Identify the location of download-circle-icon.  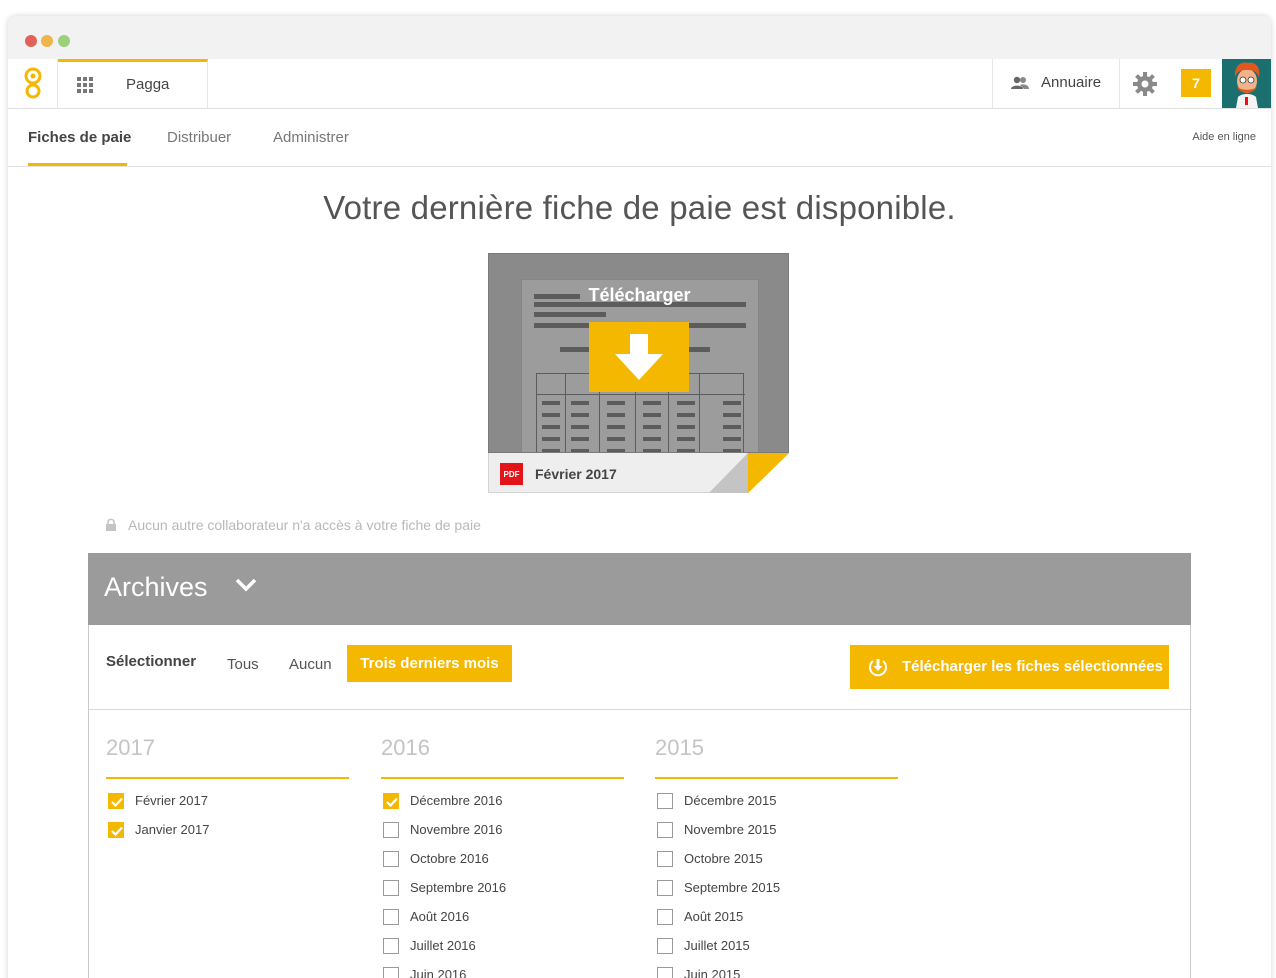
(878, 668).